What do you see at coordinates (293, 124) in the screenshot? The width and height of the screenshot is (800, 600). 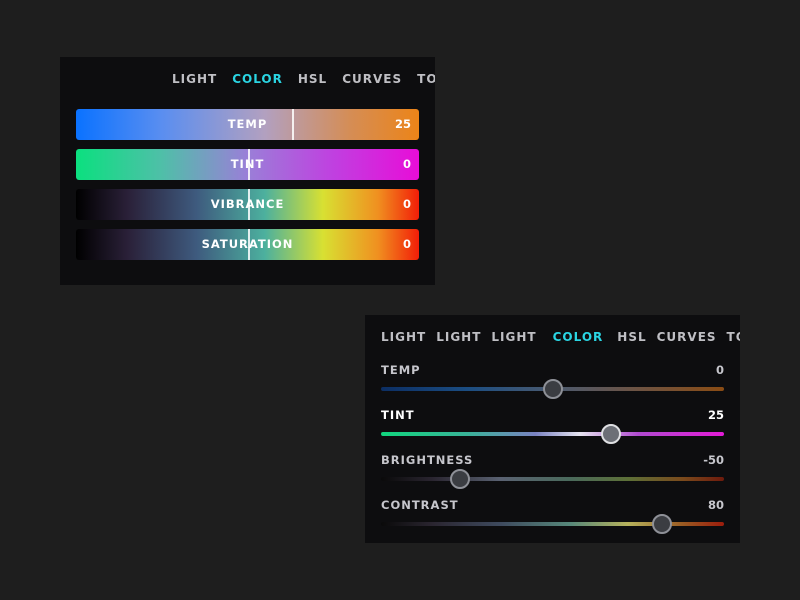 I see `temp-marker` at bounding box center [293, 124].